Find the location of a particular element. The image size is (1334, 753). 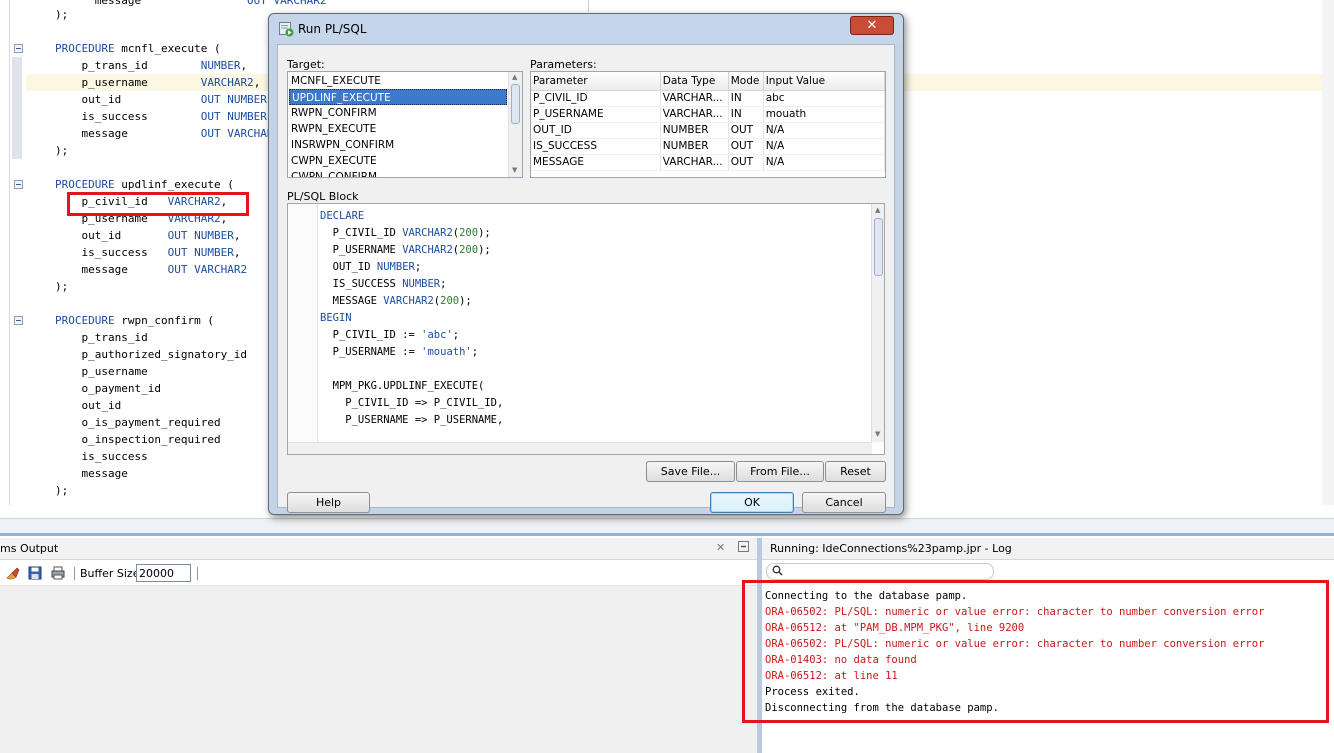

code-line: p_authorized_signatory_id is located at coordinates (151, 354).